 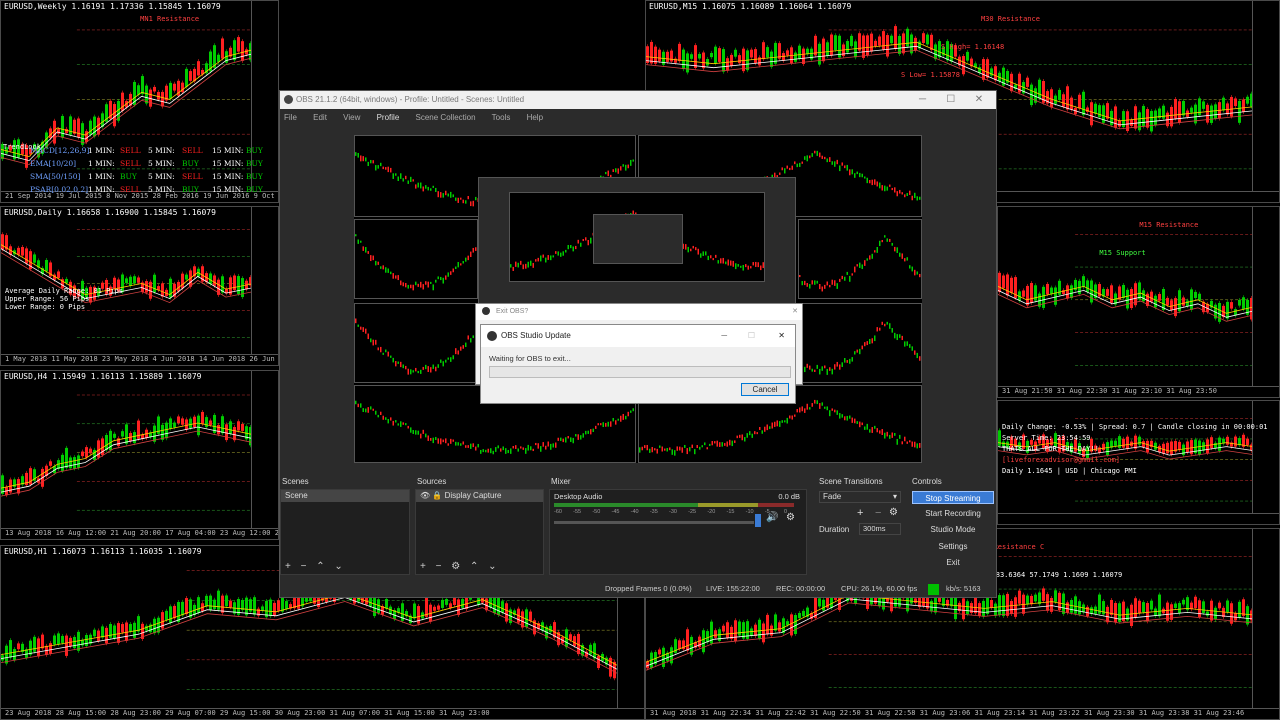 What do you see at coordinates (64, 291) in the screenshot?
I see `chart-annotation: Average Daily Range: 81 Pips` at bounding box center [64, 291].